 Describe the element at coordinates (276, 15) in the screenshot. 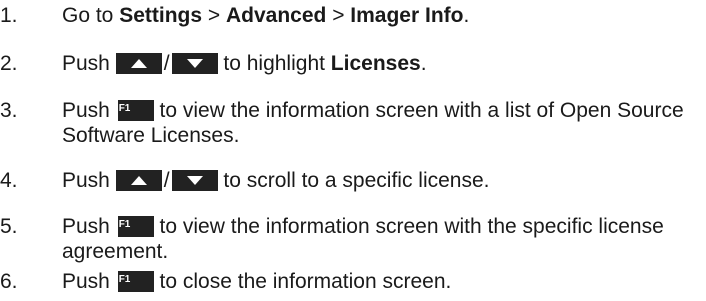

I see `menu-advanced: Advanced` at that location.